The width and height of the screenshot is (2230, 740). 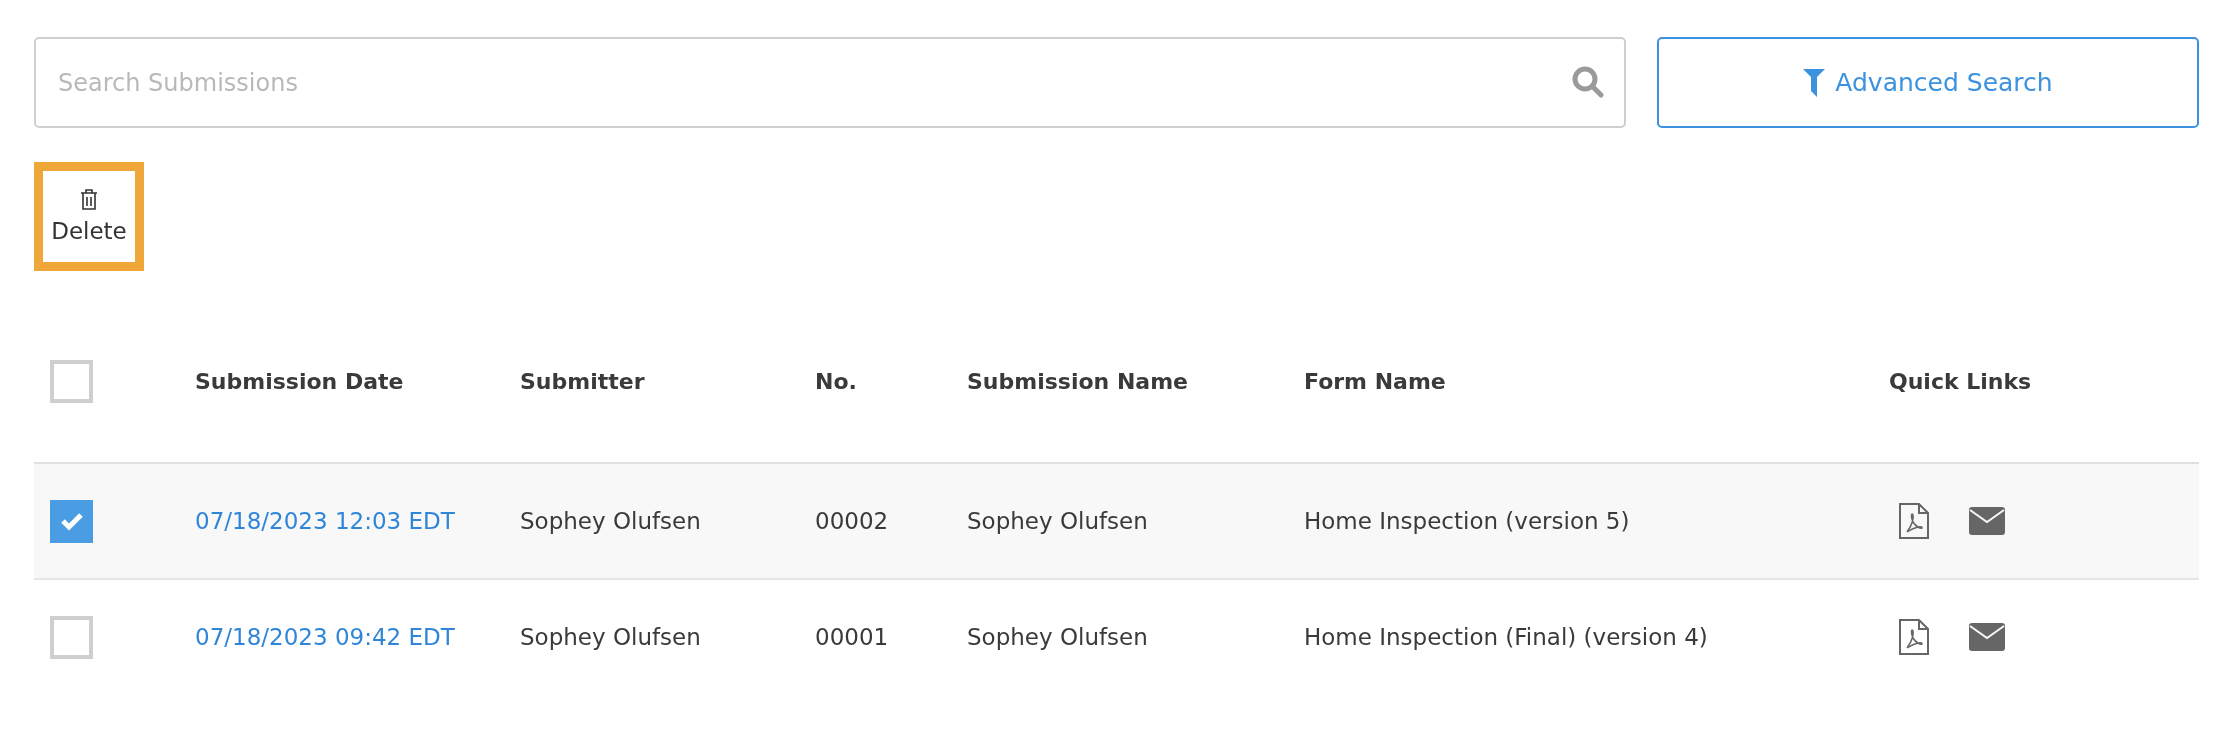 What do you see at coordinates (852, 637) in the screenshot?
I see `table-cell-text: 00001` at bounding box center [852, 637].